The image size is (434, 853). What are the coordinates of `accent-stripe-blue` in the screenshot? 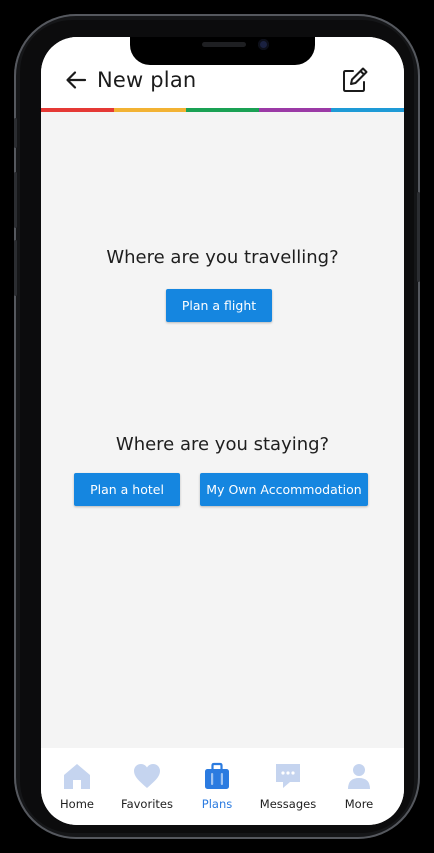 It's located at (367, 110).